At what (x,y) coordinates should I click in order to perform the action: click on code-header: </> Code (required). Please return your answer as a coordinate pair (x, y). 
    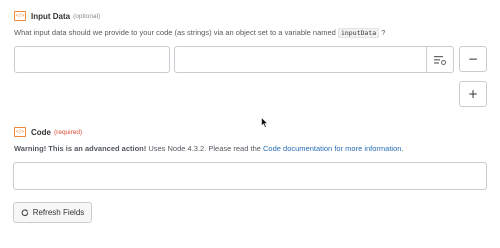
    Looking at the image, I should click on (48, 132).